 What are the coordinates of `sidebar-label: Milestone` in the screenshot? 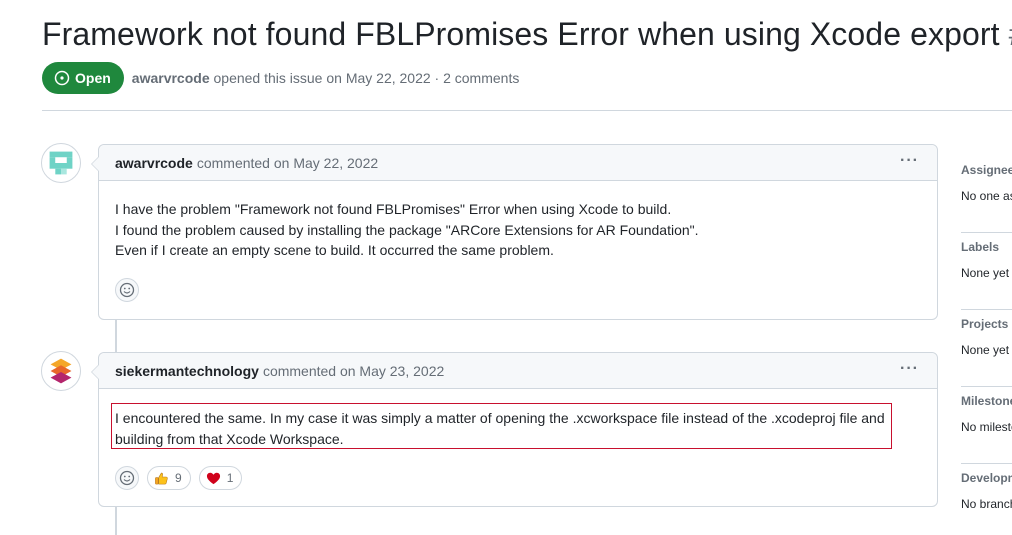 It's located at (986, 401).